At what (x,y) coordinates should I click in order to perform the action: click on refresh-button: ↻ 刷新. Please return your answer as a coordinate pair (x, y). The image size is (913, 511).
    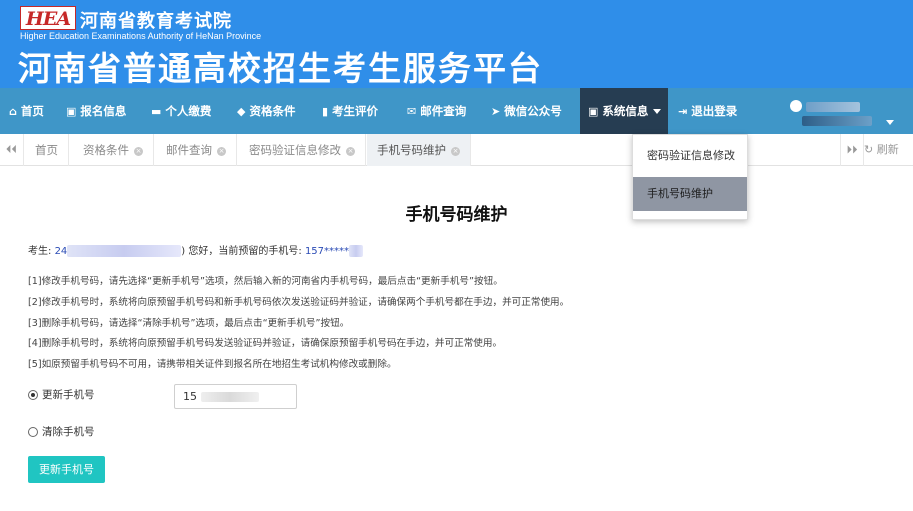
    Looking at the image, I should click on (881, 150).